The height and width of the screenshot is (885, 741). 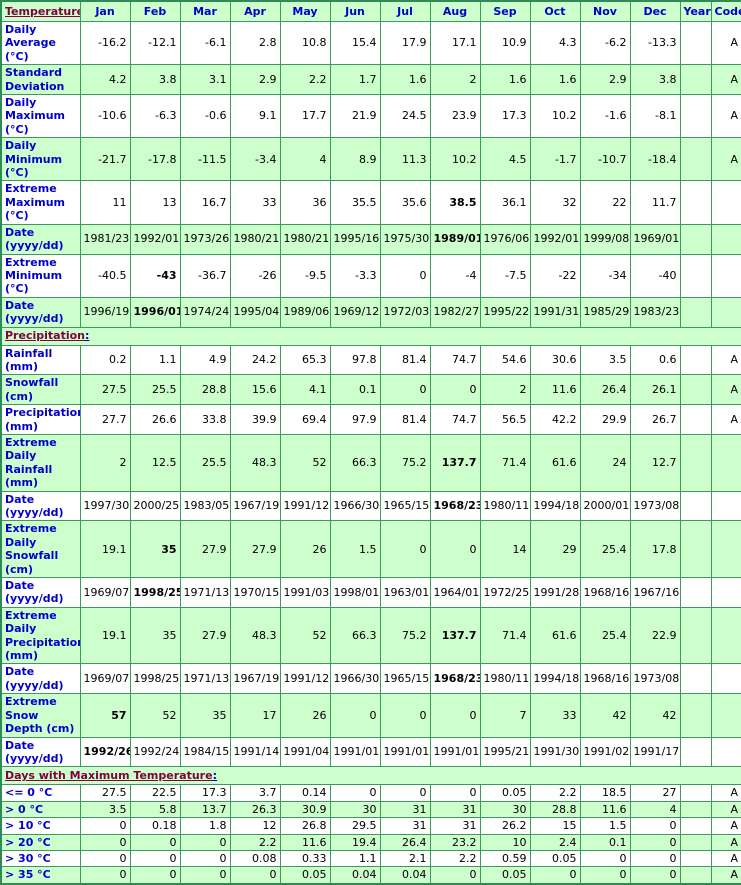 I want to click on cell-feb: 52, so click(x=155, y=715).